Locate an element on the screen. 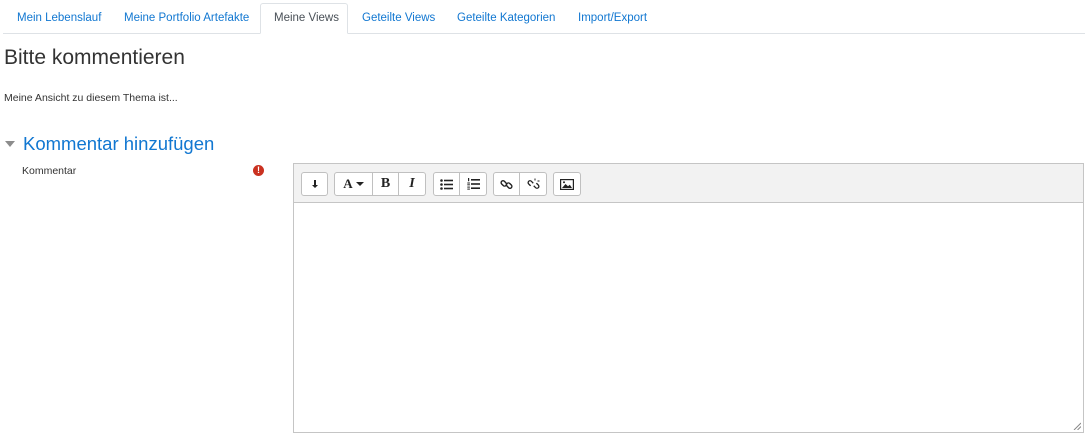 The height and width of the screenshot is (435, 1087). toolbar-group-style: A B I is located at coordinates (380, 184).